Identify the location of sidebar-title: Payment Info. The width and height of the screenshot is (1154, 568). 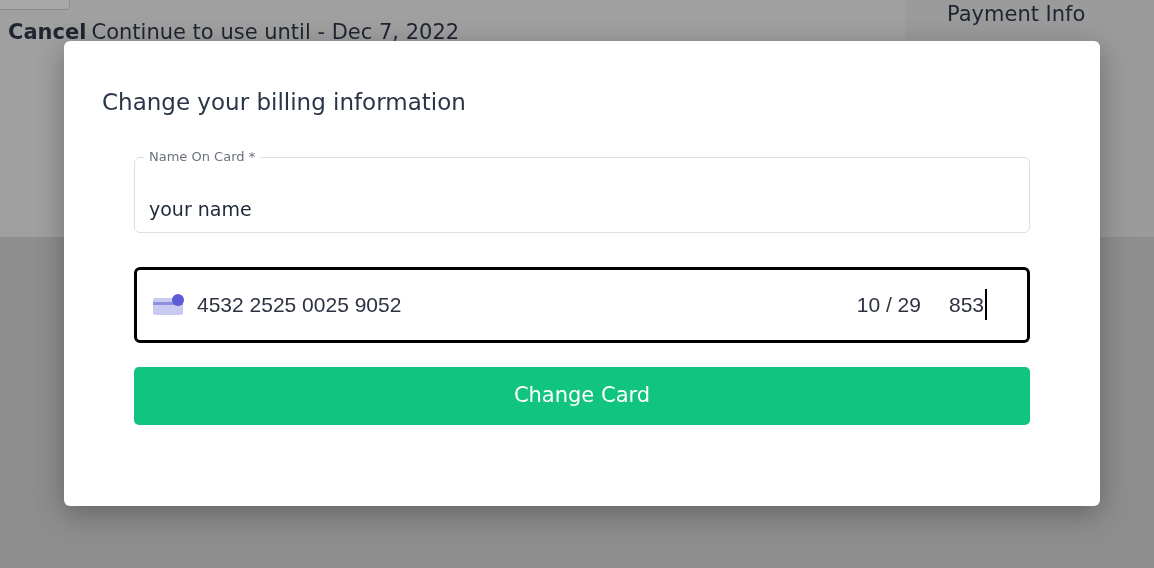
(1016, 14).